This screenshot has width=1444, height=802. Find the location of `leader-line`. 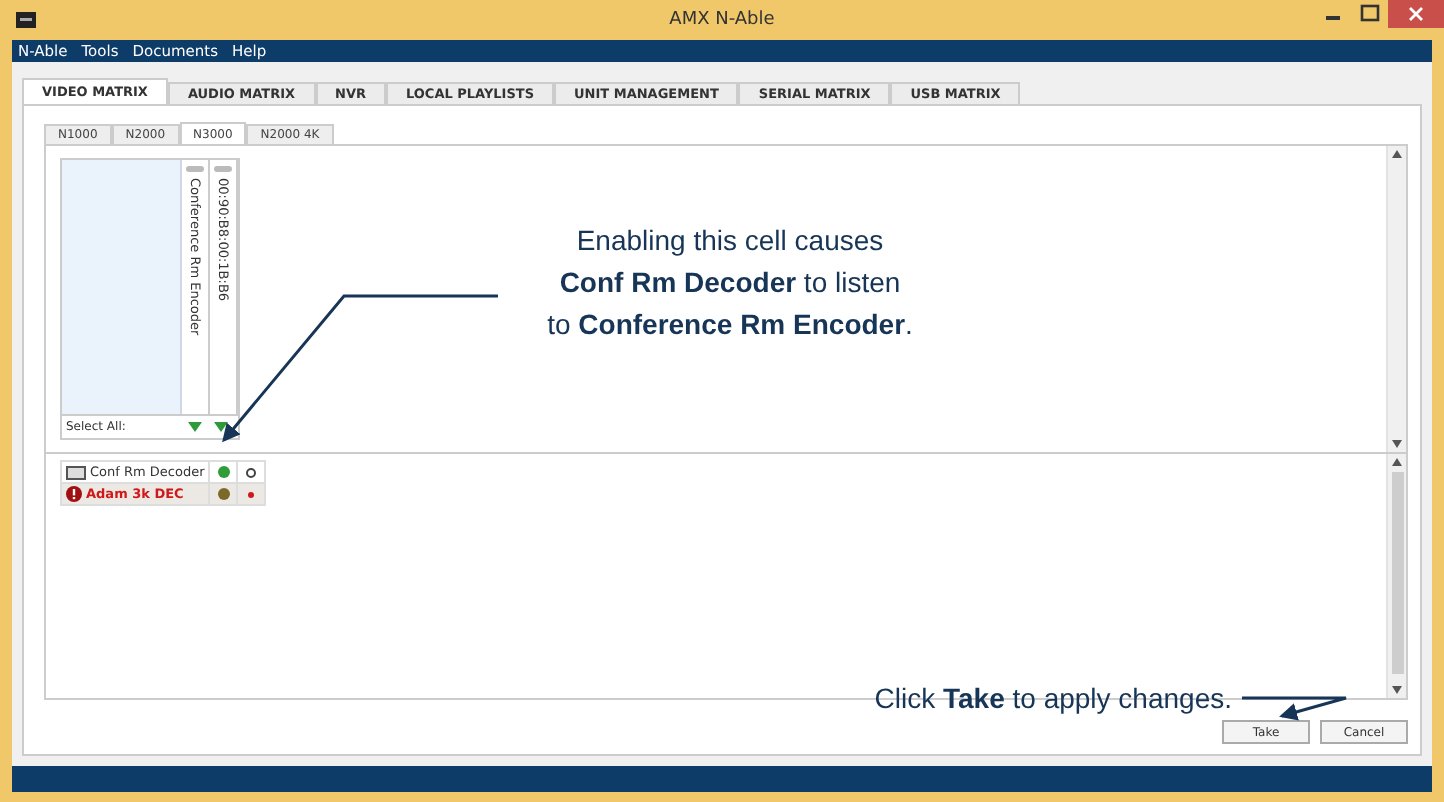

leader-line is located at coordinates (1295, 708).